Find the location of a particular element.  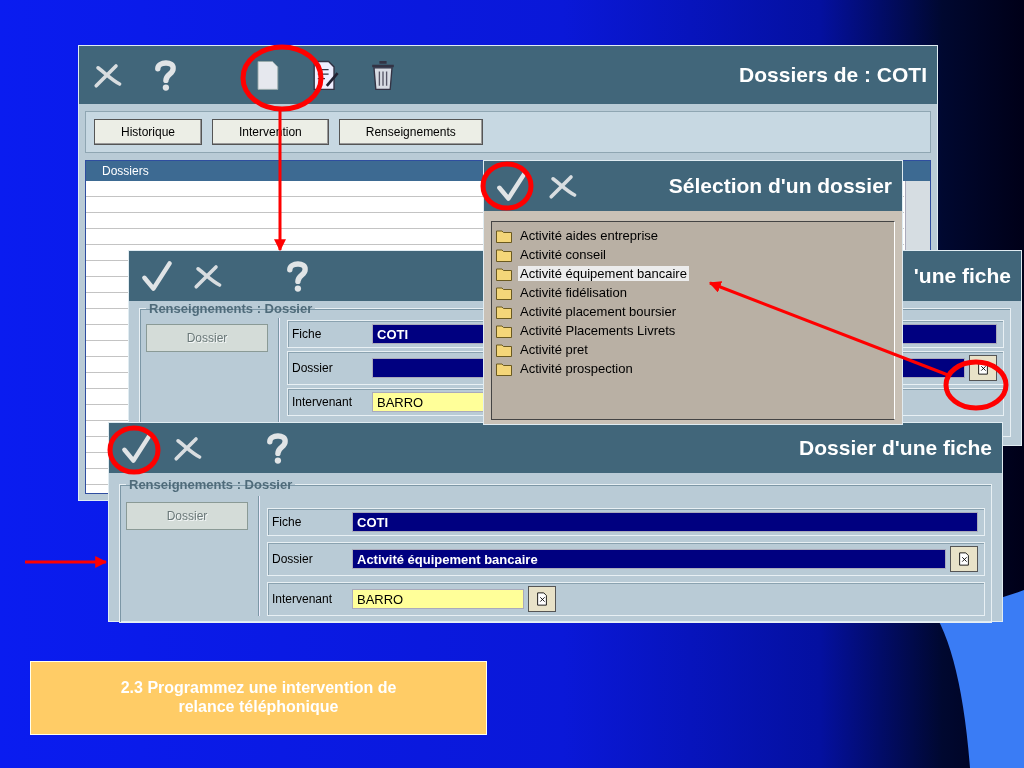

window-title: Dossiers de : COTI is located at coordinates (833, 75).